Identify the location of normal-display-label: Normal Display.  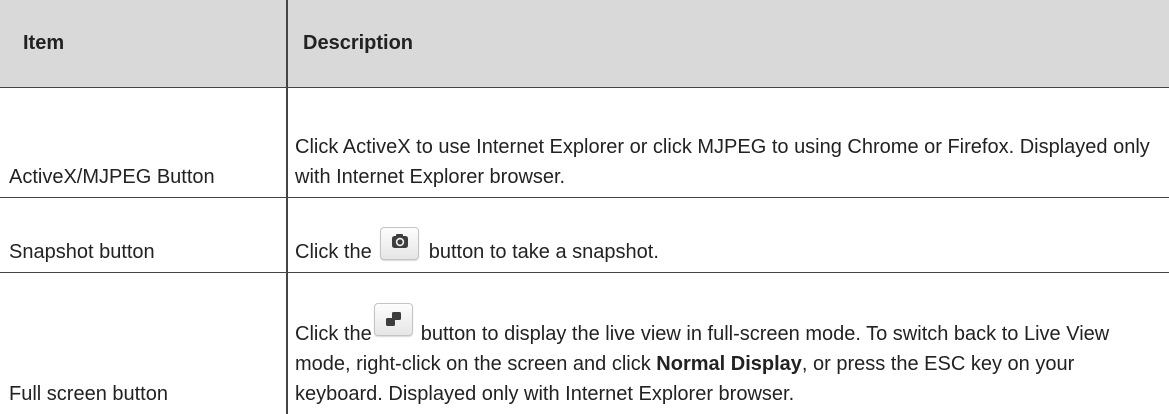
(729, 363).